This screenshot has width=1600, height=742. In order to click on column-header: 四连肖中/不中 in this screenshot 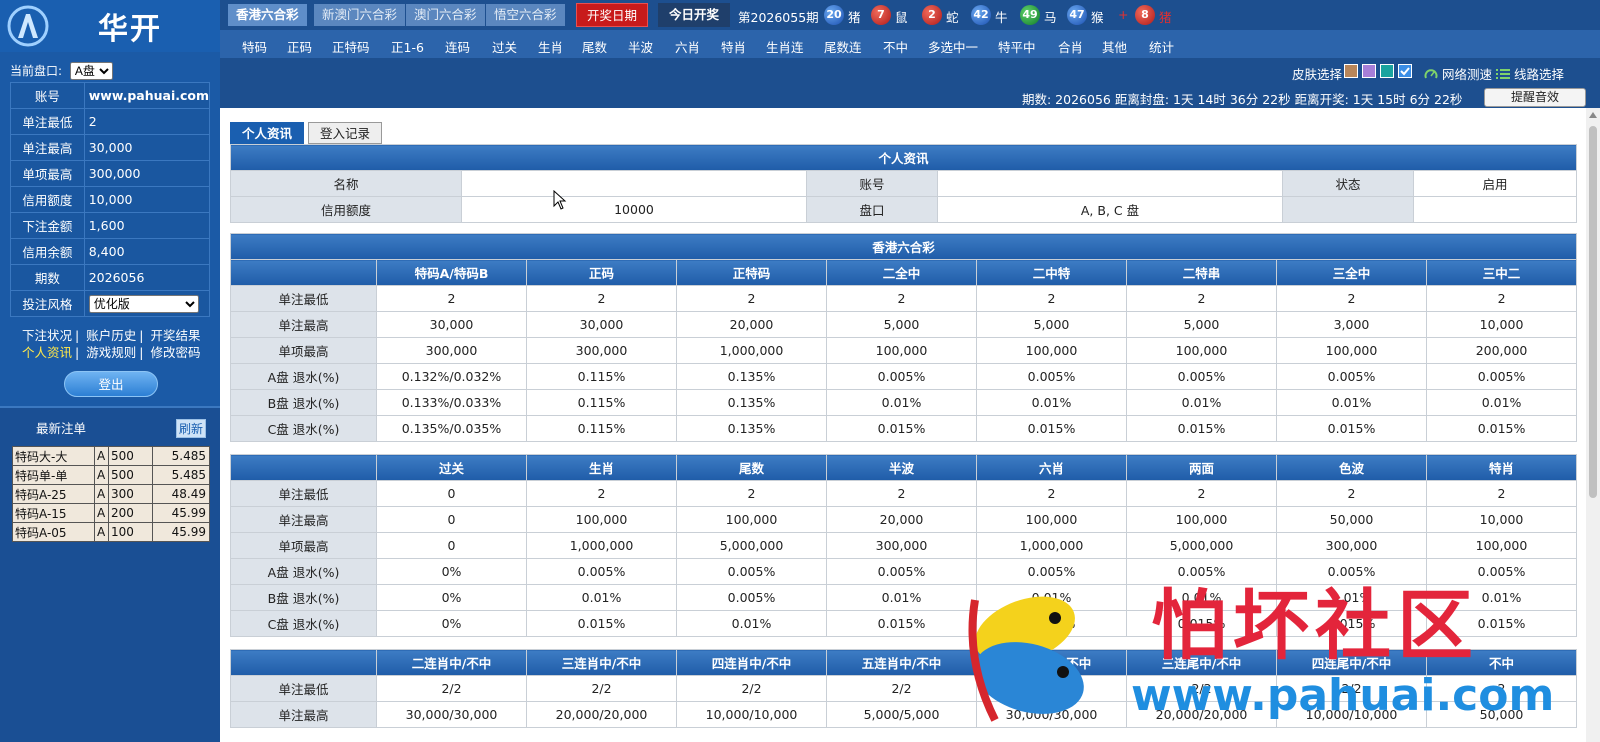, I will do `click(751, 662)`.